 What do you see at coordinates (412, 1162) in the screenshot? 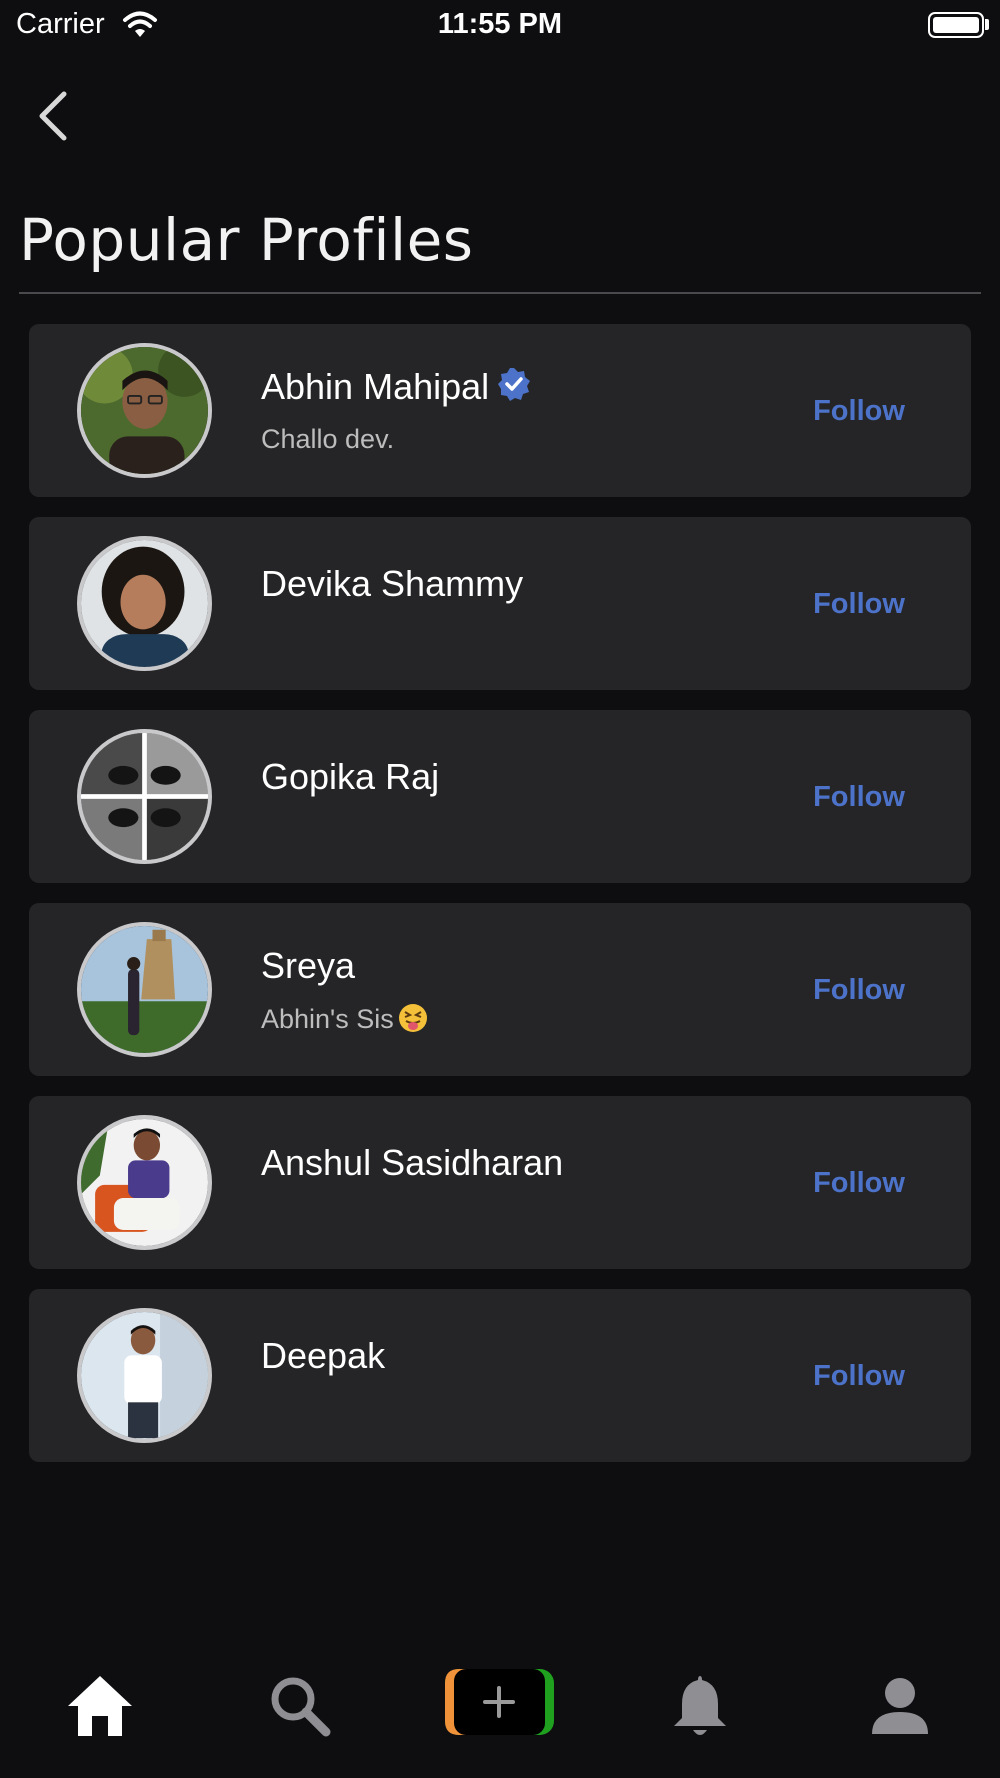
I see `profile-name: Anshul Sasidharan` at bounding box center [412, 1162].